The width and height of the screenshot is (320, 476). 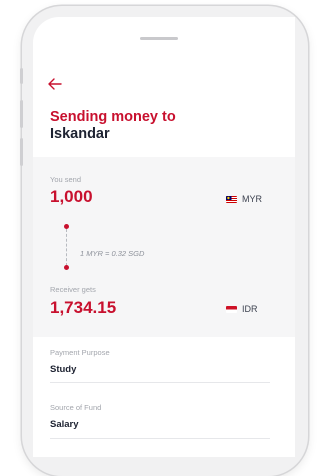 What do you see at coordinates (252, 199) in the screenshot?
I see `send-currency-code: MYR` at bounding box center [252, 199].